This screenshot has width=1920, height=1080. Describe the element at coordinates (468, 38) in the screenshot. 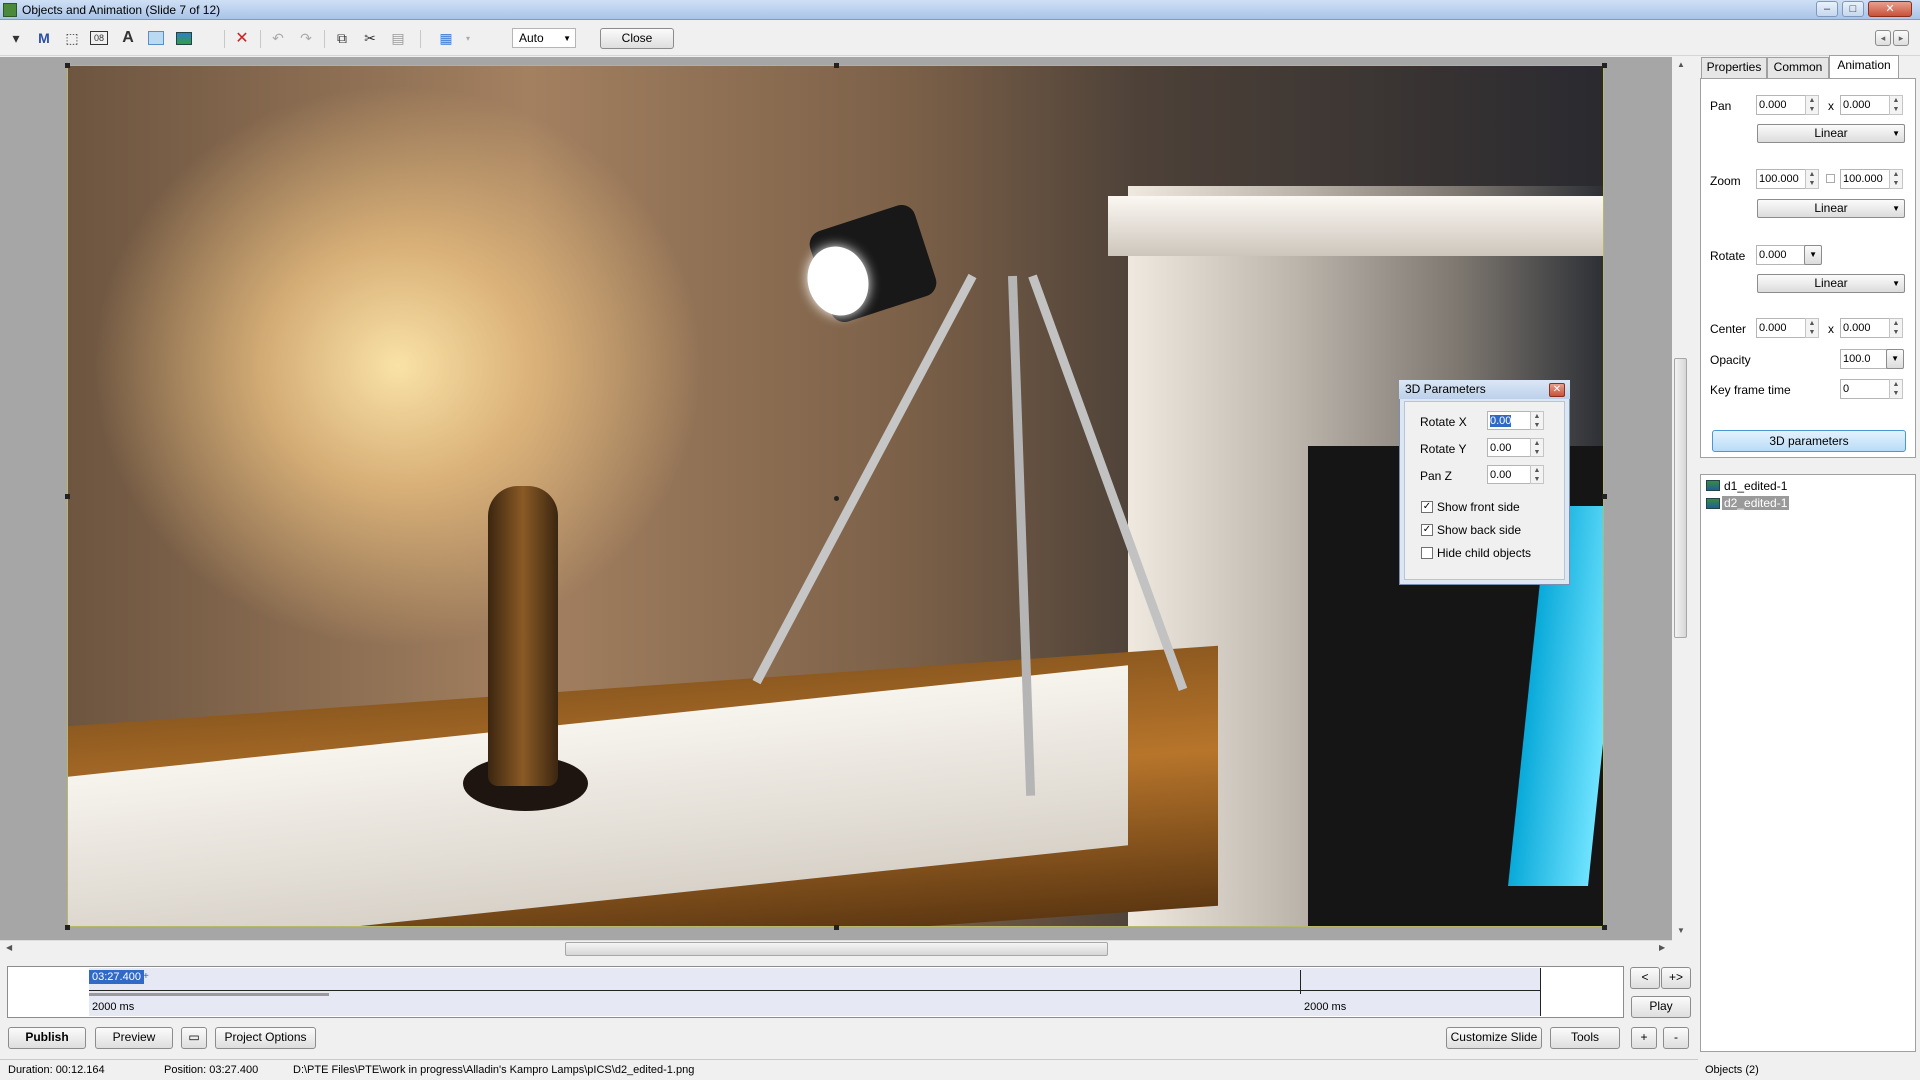

I see `grid-dropdown-icon: ▾` at that location.